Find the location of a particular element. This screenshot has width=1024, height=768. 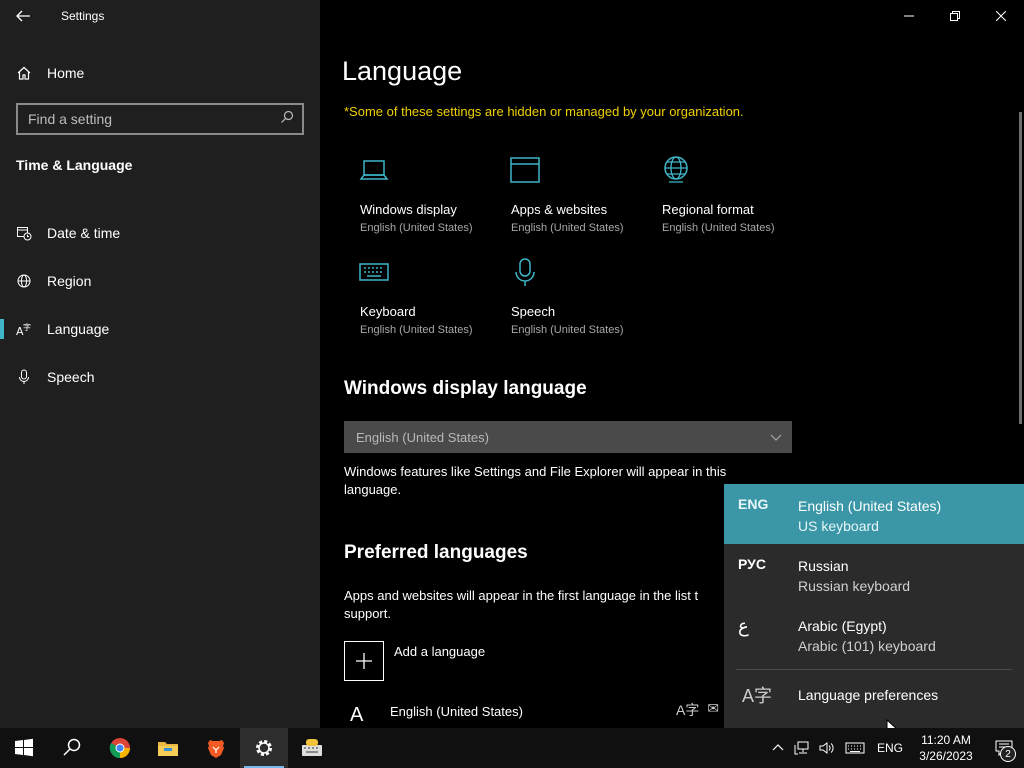

keyboard-app-icon is located at coordinates (312, 747).